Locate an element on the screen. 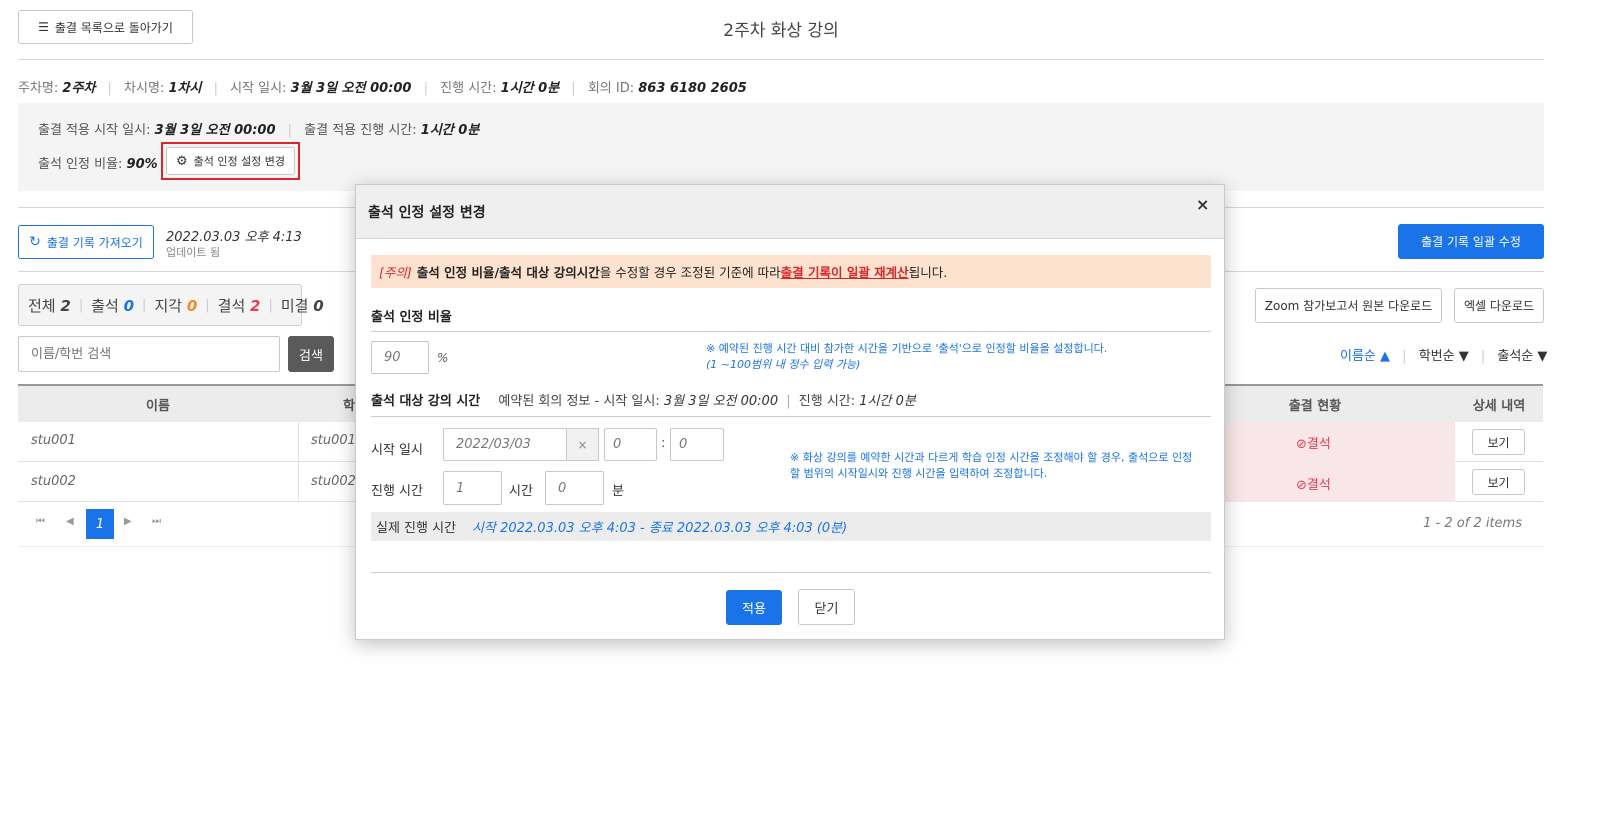  change-settings-button: ⚙ 출석 인정 설정 변경 is located at coordinates (230, 161).